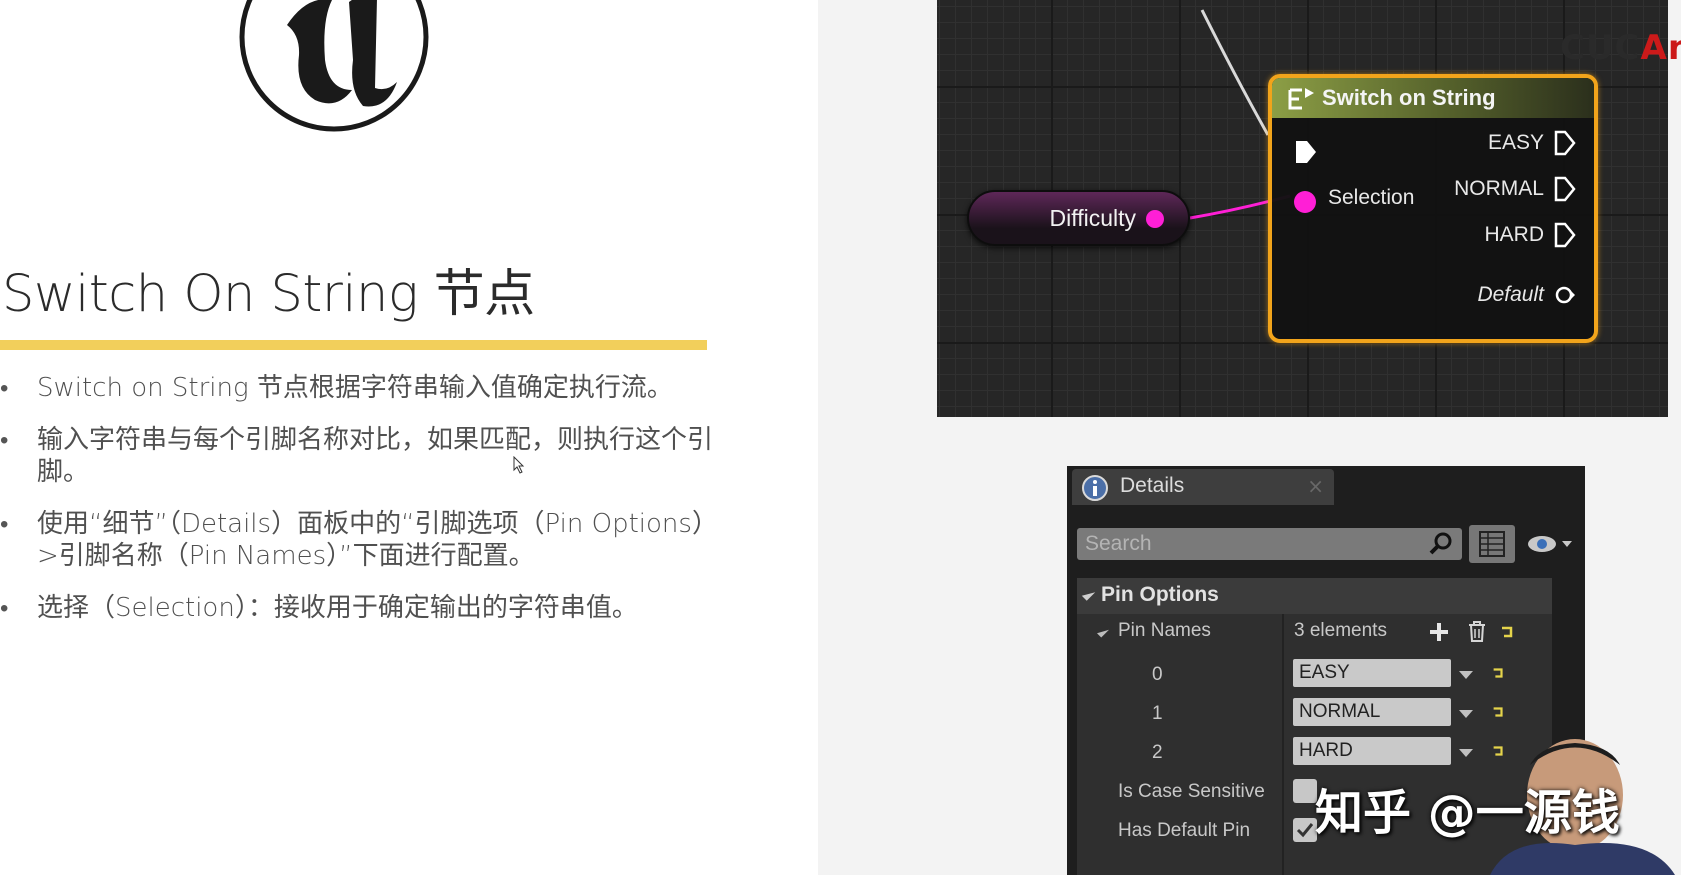  What do you see at coordinates (1152, 485) in the screenshot?
I see `details-tab-title: Details` at bounding box center [1152, 485].